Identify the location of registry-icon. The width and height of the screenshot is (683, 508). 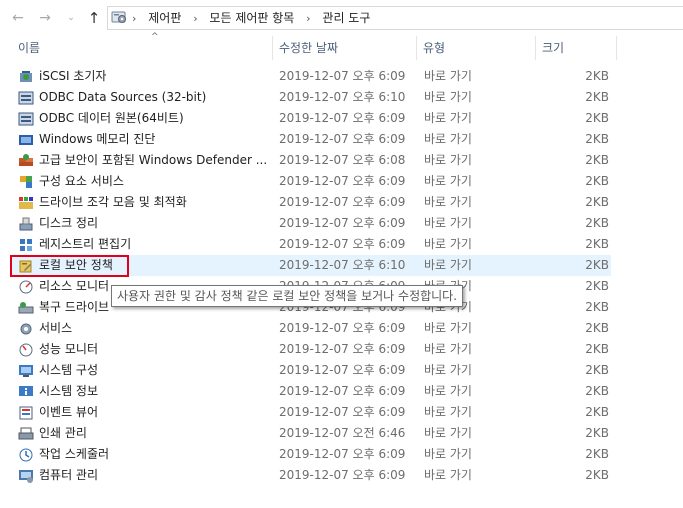
(26, 245).